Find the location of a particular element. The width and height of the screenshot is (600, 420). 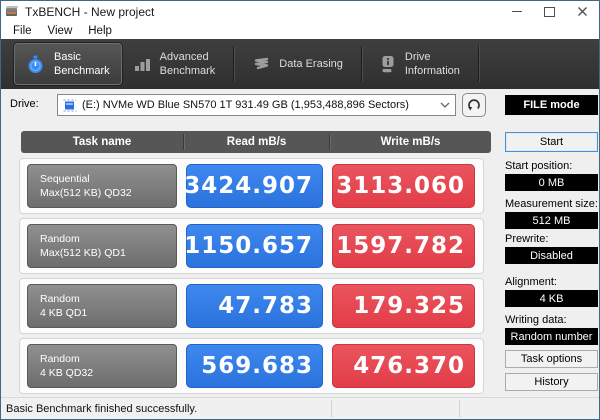

tab-advanced-benchmark-label: Advanced Benchmark is located at coordinates (187, 63).